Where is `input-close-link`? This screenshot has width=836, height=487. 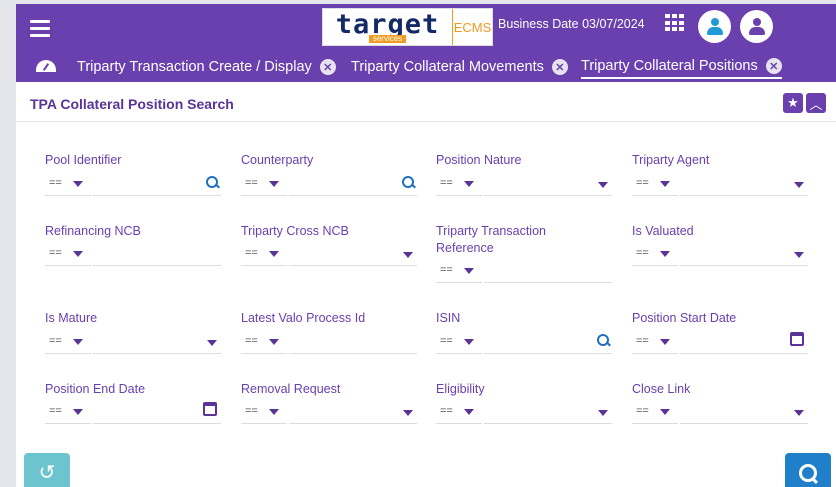
input-close-link is located at coordinates (744, 413).